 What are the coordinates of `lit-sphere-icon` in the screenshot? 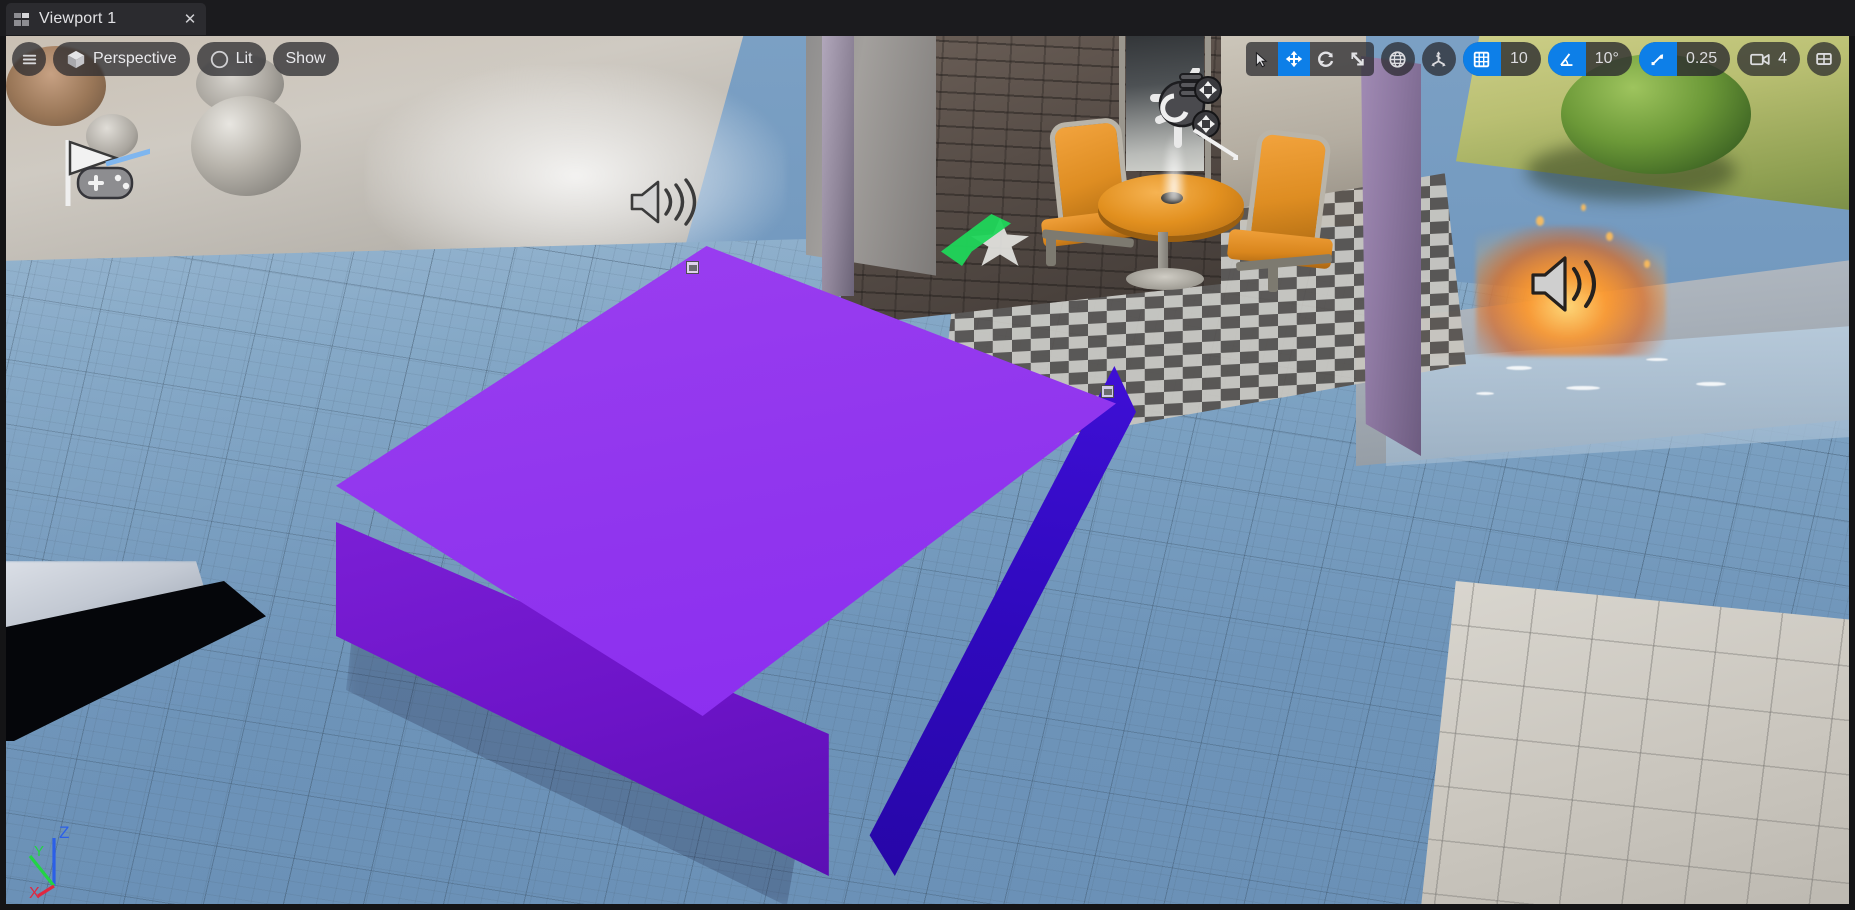 It's located at (219, 59).